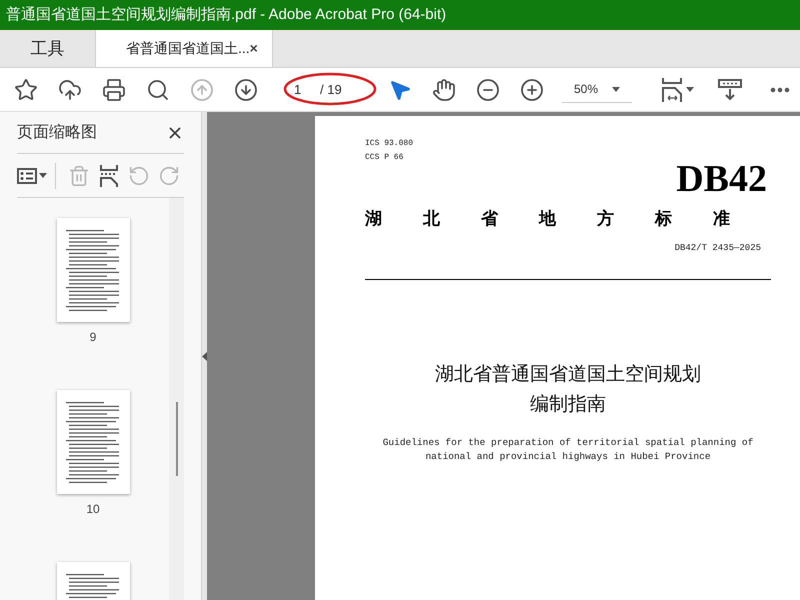 The width and height of the screenshot is (800, 600). I want to click on page-number-label: 9, so click(93, 337).